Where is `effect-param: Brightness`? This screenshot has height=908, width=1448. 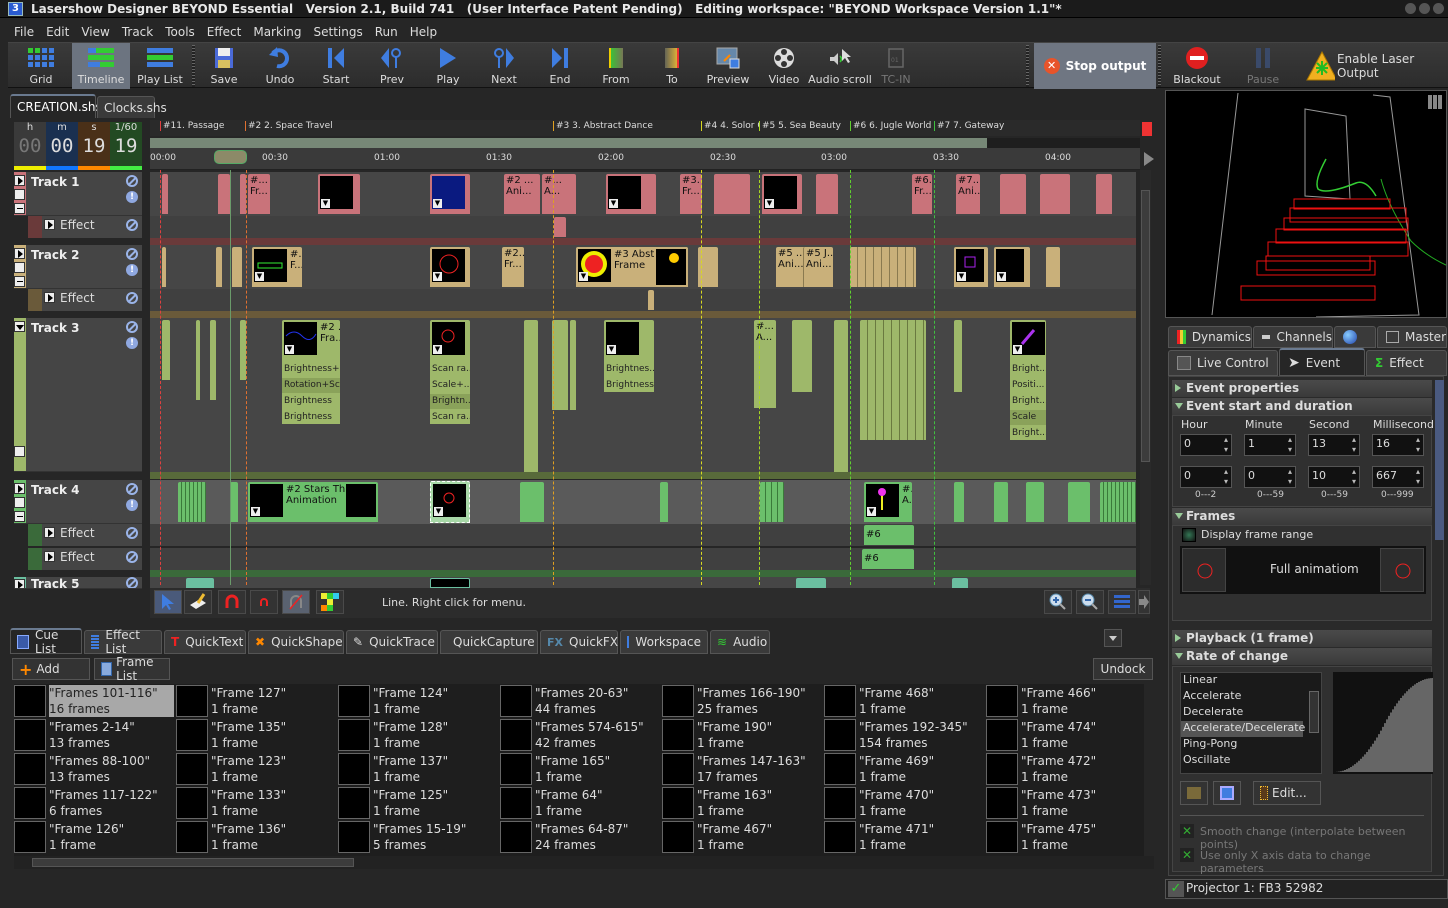 effect-param: Brightness is located at coordinates (629, 385).